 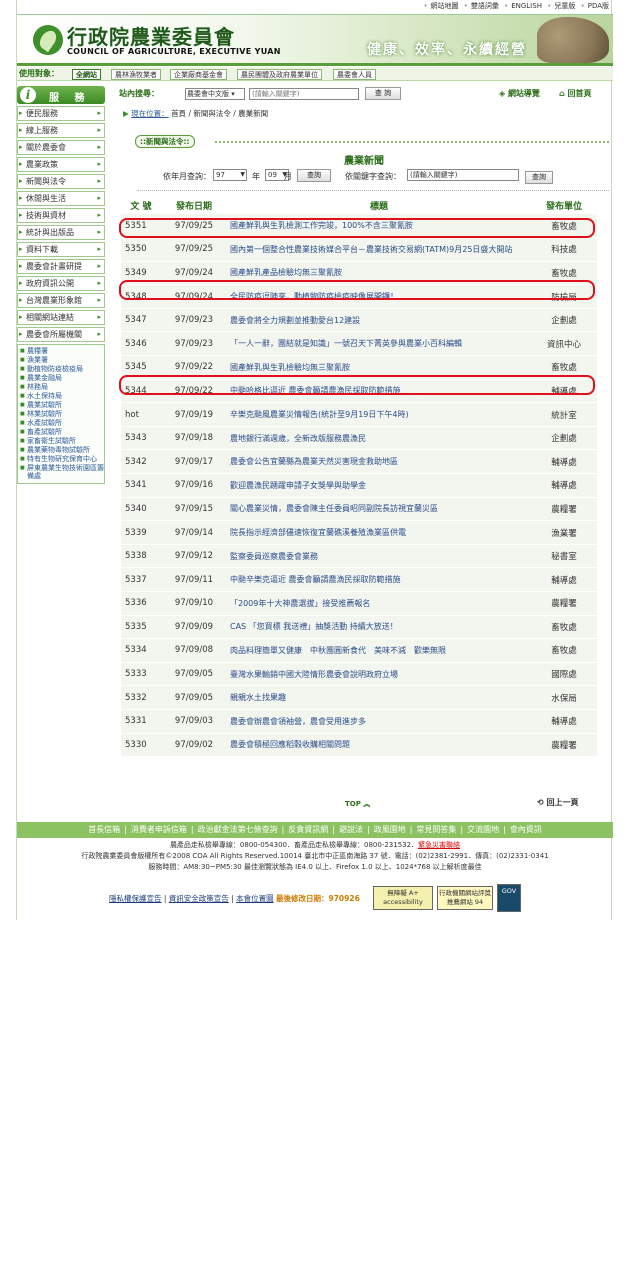 I want to click on sidebar-sub-item: 動植物防疫檢疫局, so click(x=62, y=369).